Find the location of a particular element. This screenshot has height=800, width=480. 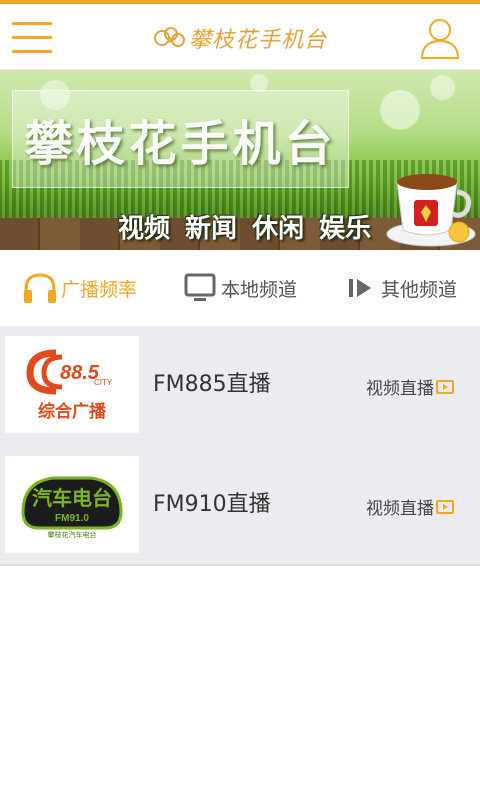

logo-freq: FM91.0 is located at coordinates (72, 518).